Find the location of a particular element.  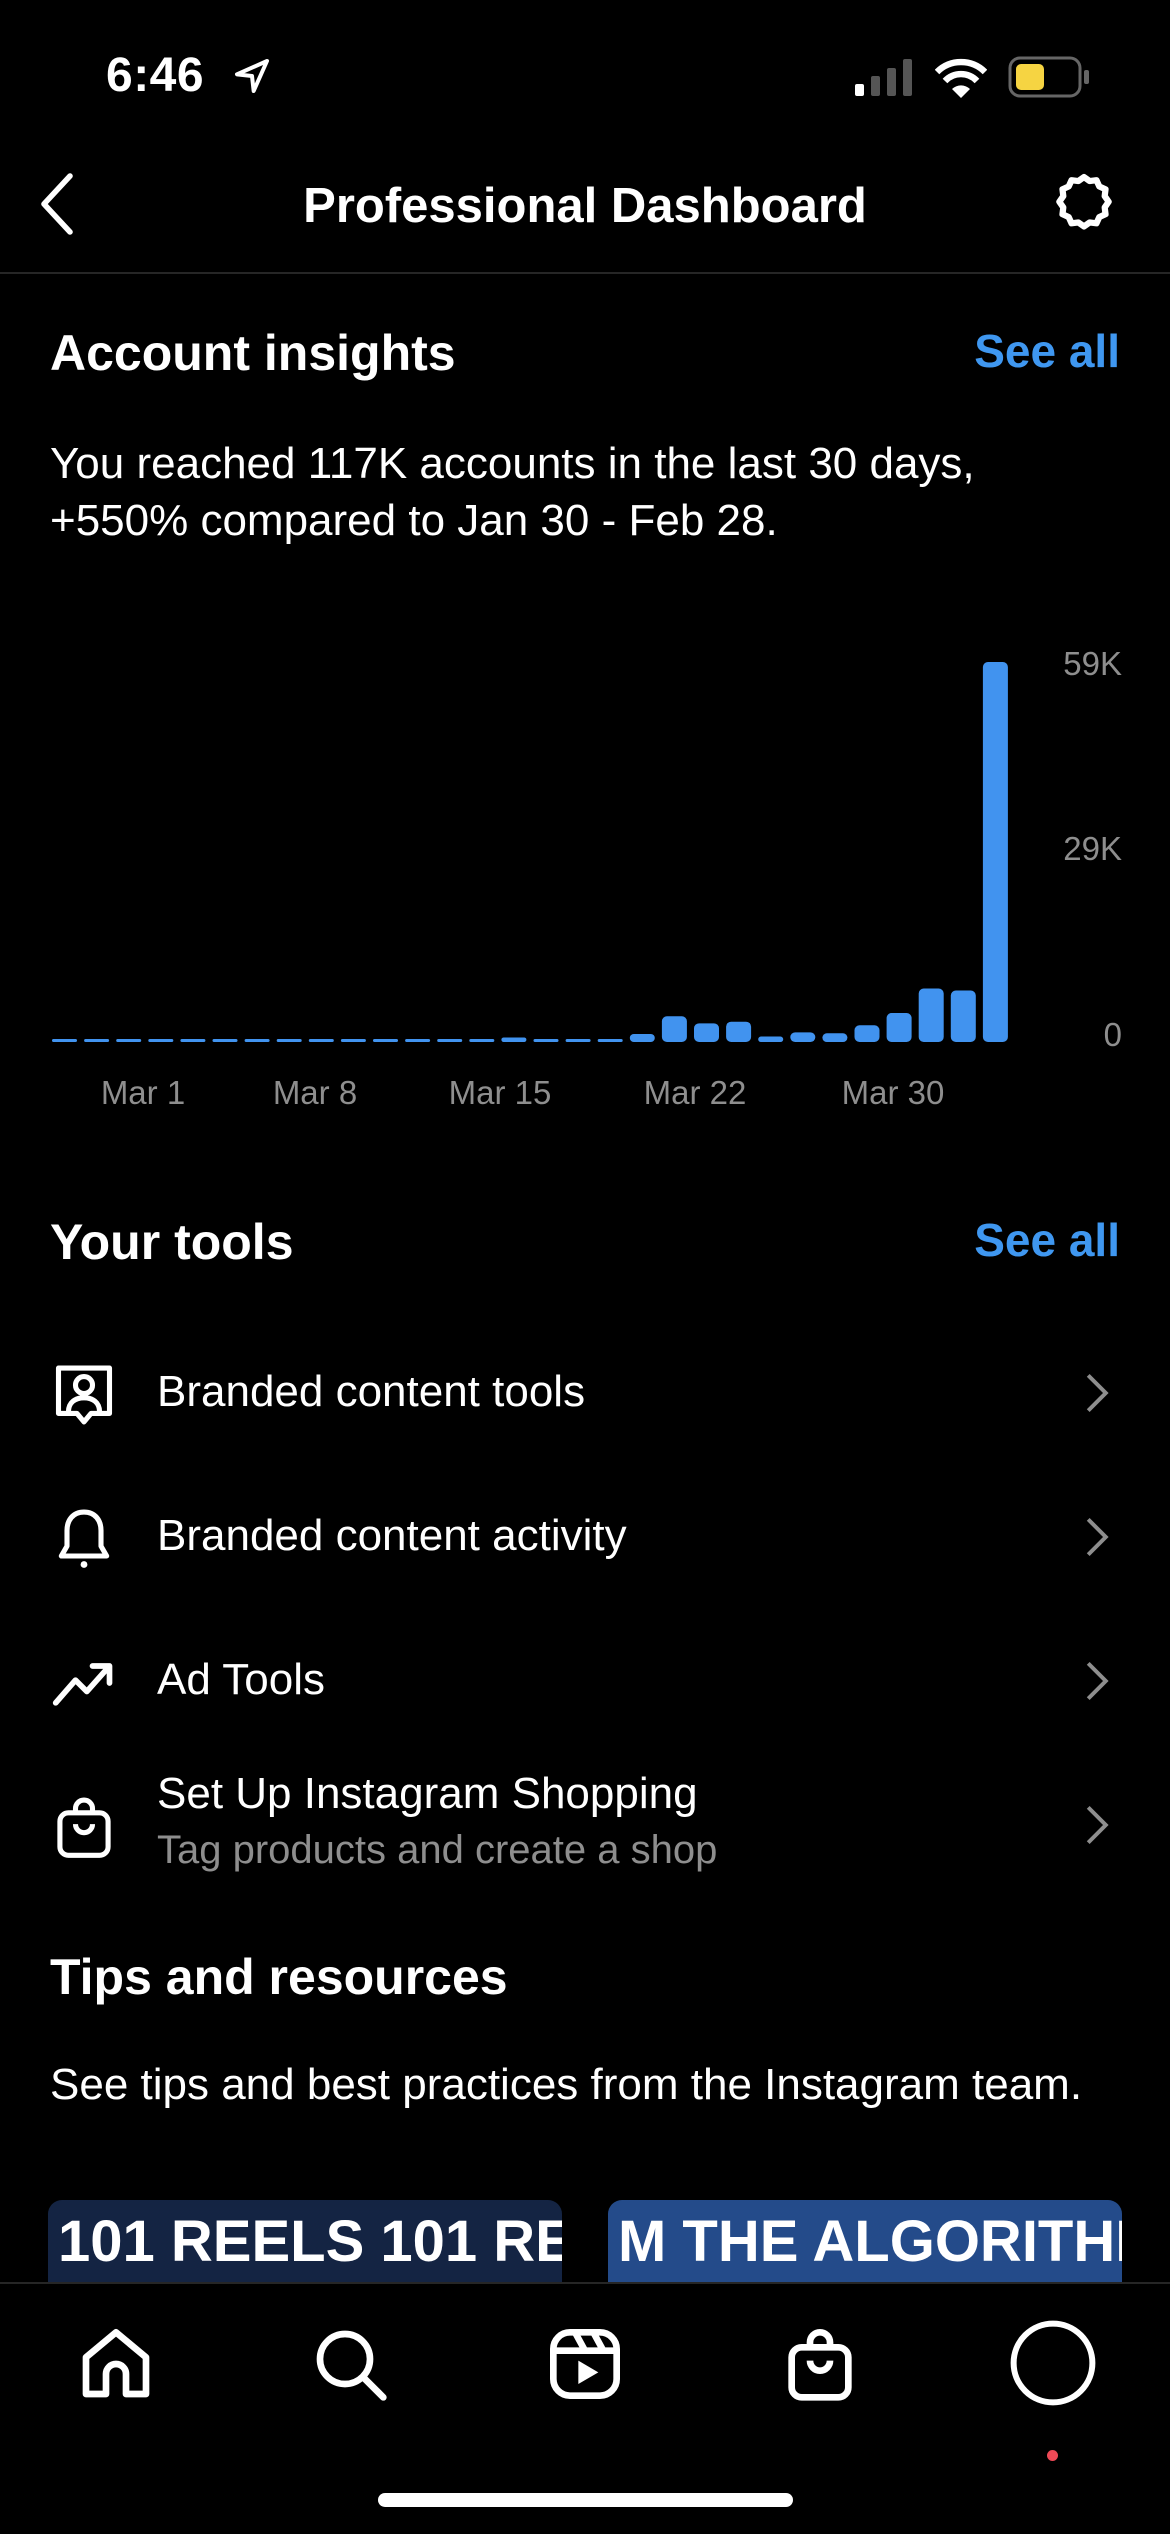

search-icon is located at coordinates (350, 2364).